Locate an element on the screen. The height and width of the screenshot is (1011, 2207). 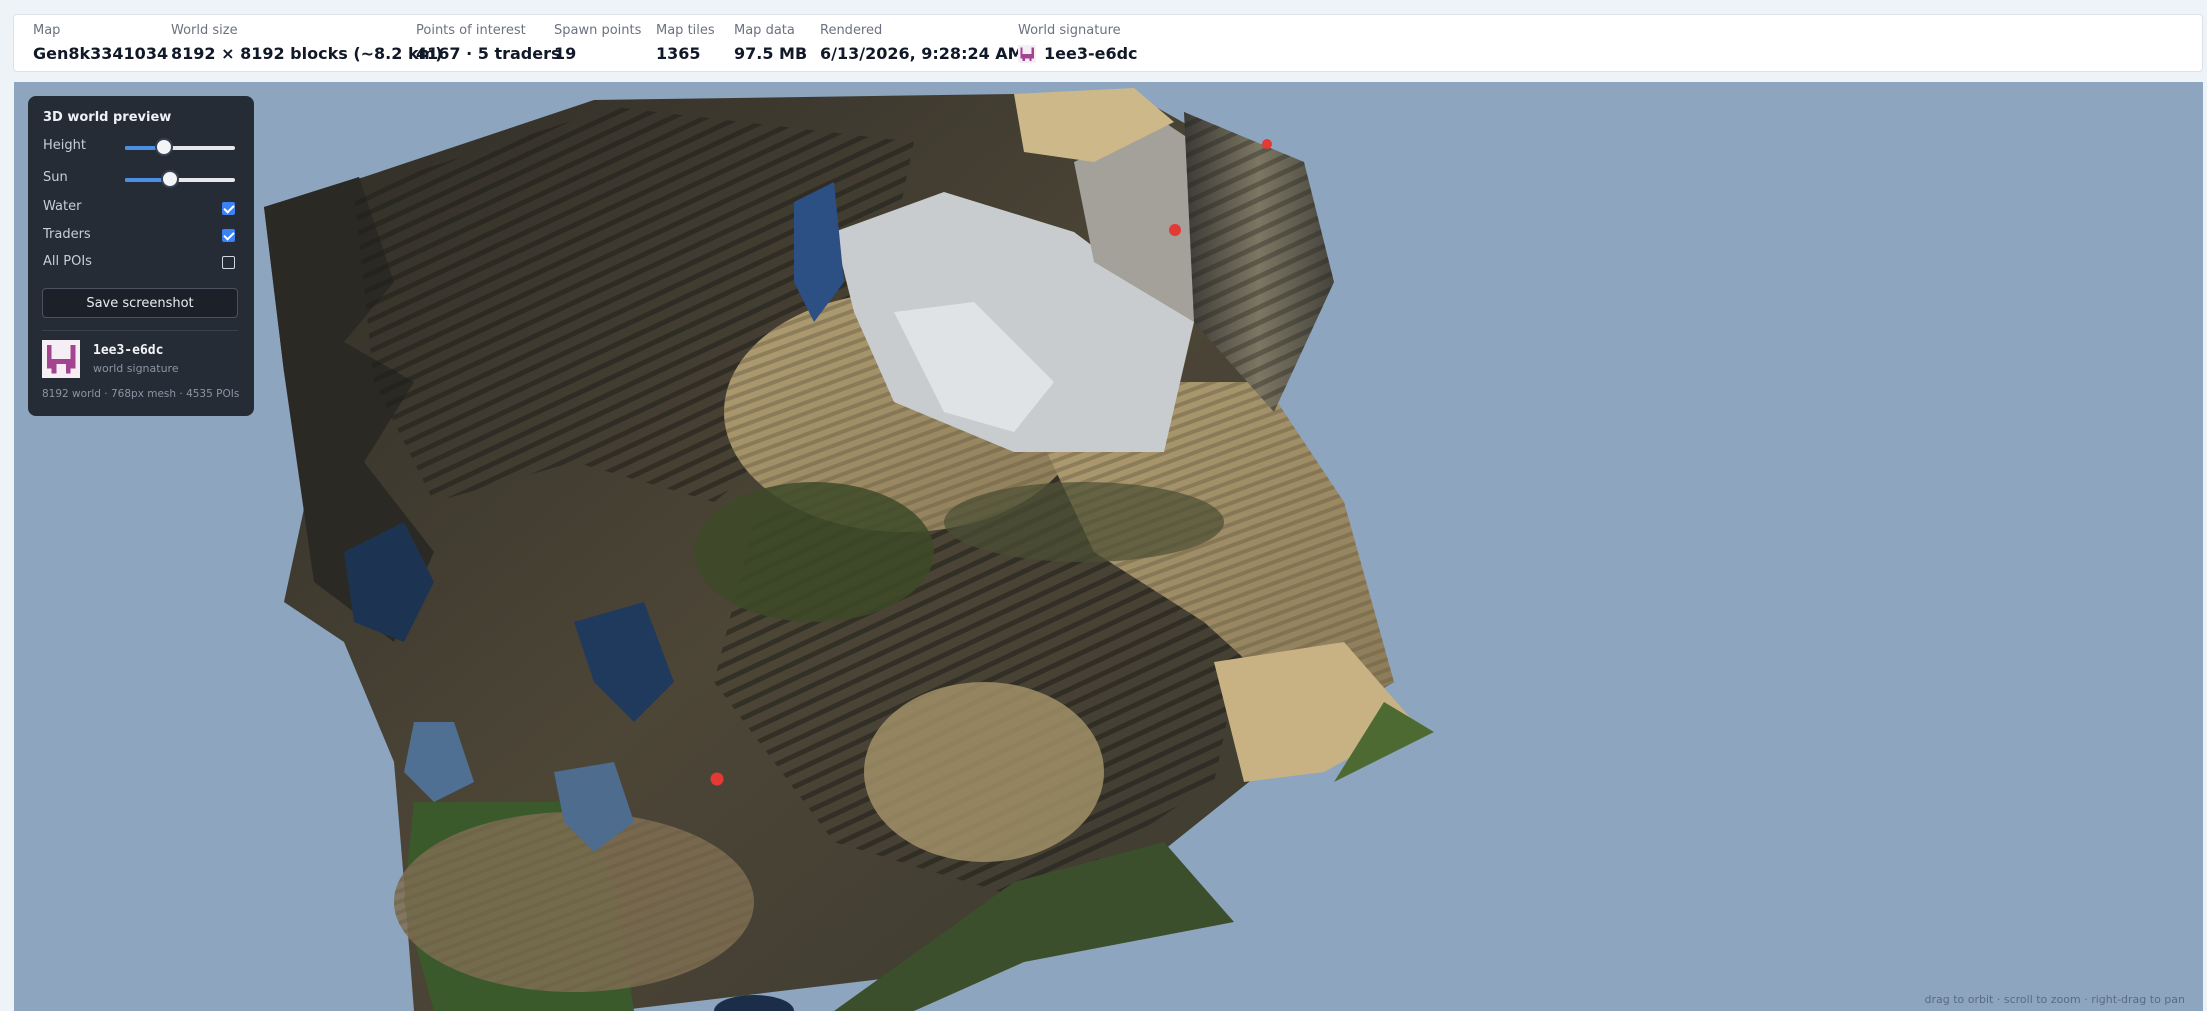
stat-value: 4167 · 5 traders is located at coordinates (488, 53).